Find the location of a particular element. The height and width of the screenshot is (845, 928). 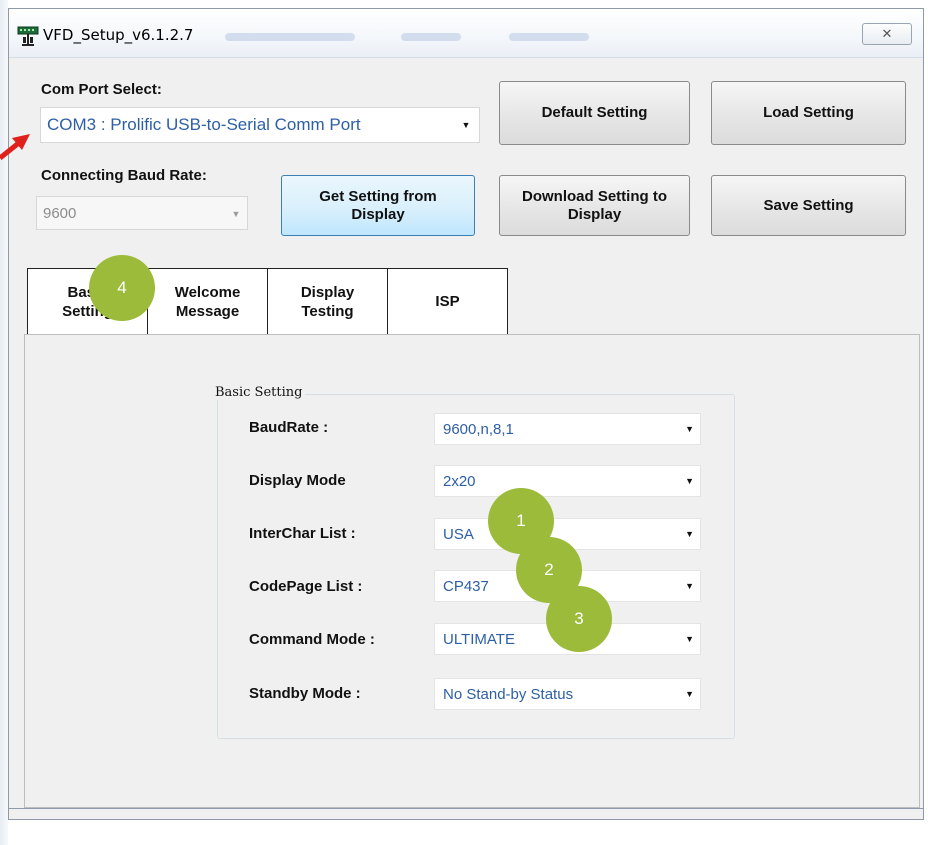

red-arrow-icon is located at coordinates (15, 147).